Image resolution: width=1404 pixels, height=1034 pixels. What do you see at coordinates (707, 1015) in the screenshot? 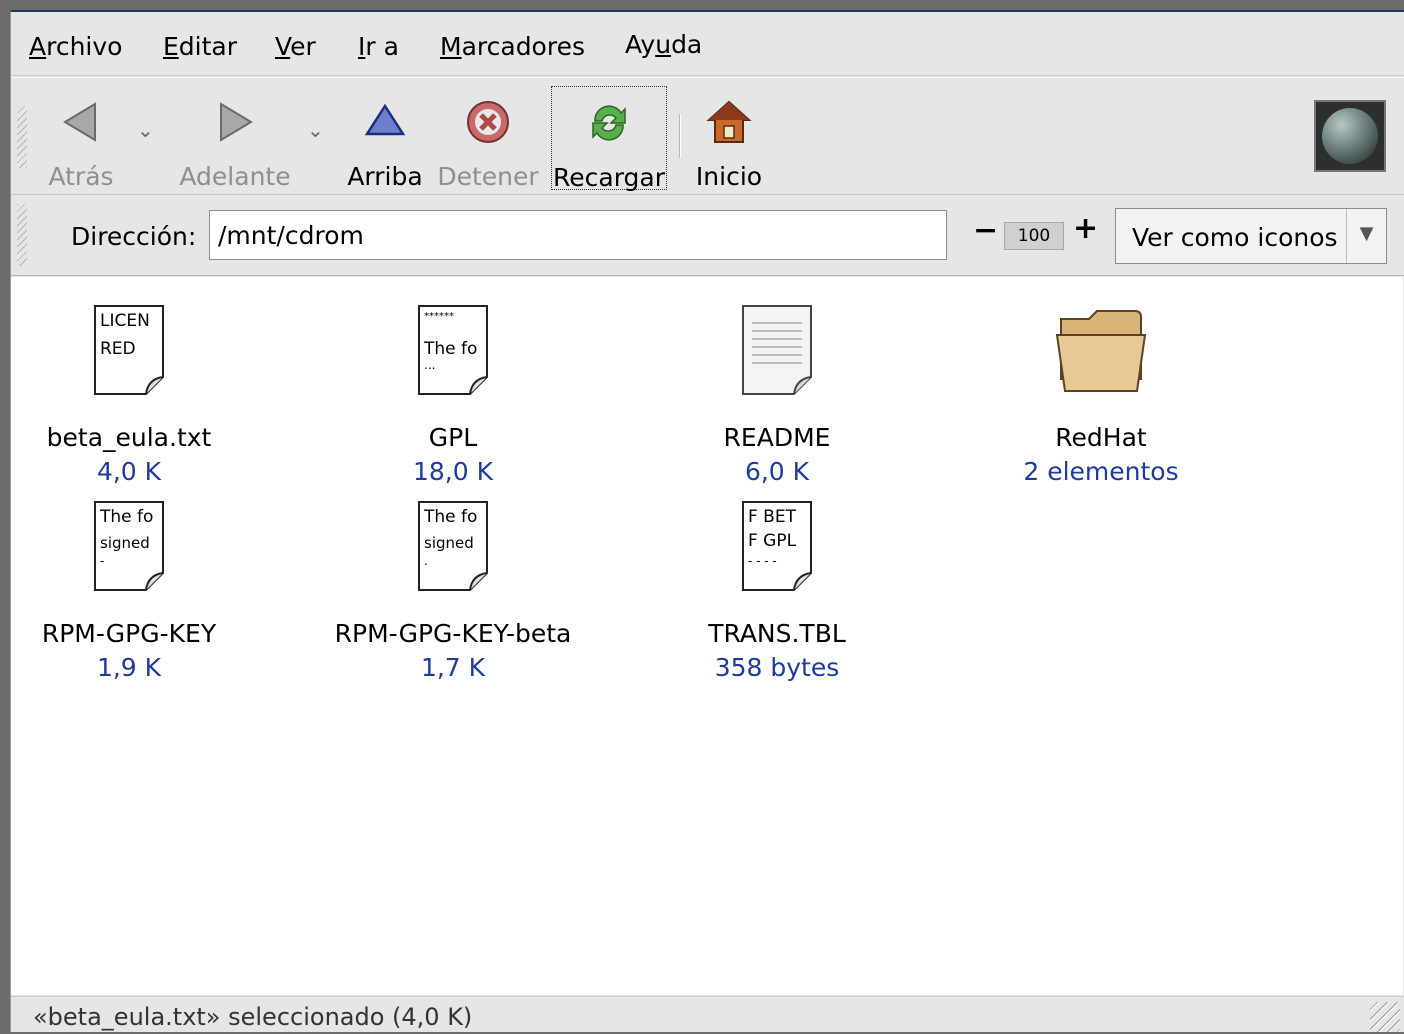
I see `status-bar: «beta_eula.txt» seleccionado (4,0 K)` at bounding box center [707, 1015].